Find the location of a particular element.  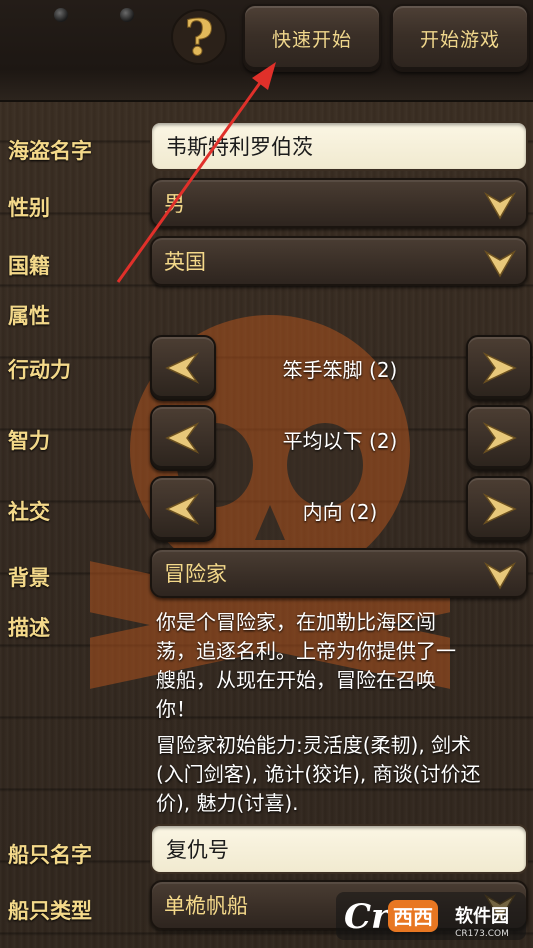

watermark-text: 软件园 is located at coordinates (482, 916).